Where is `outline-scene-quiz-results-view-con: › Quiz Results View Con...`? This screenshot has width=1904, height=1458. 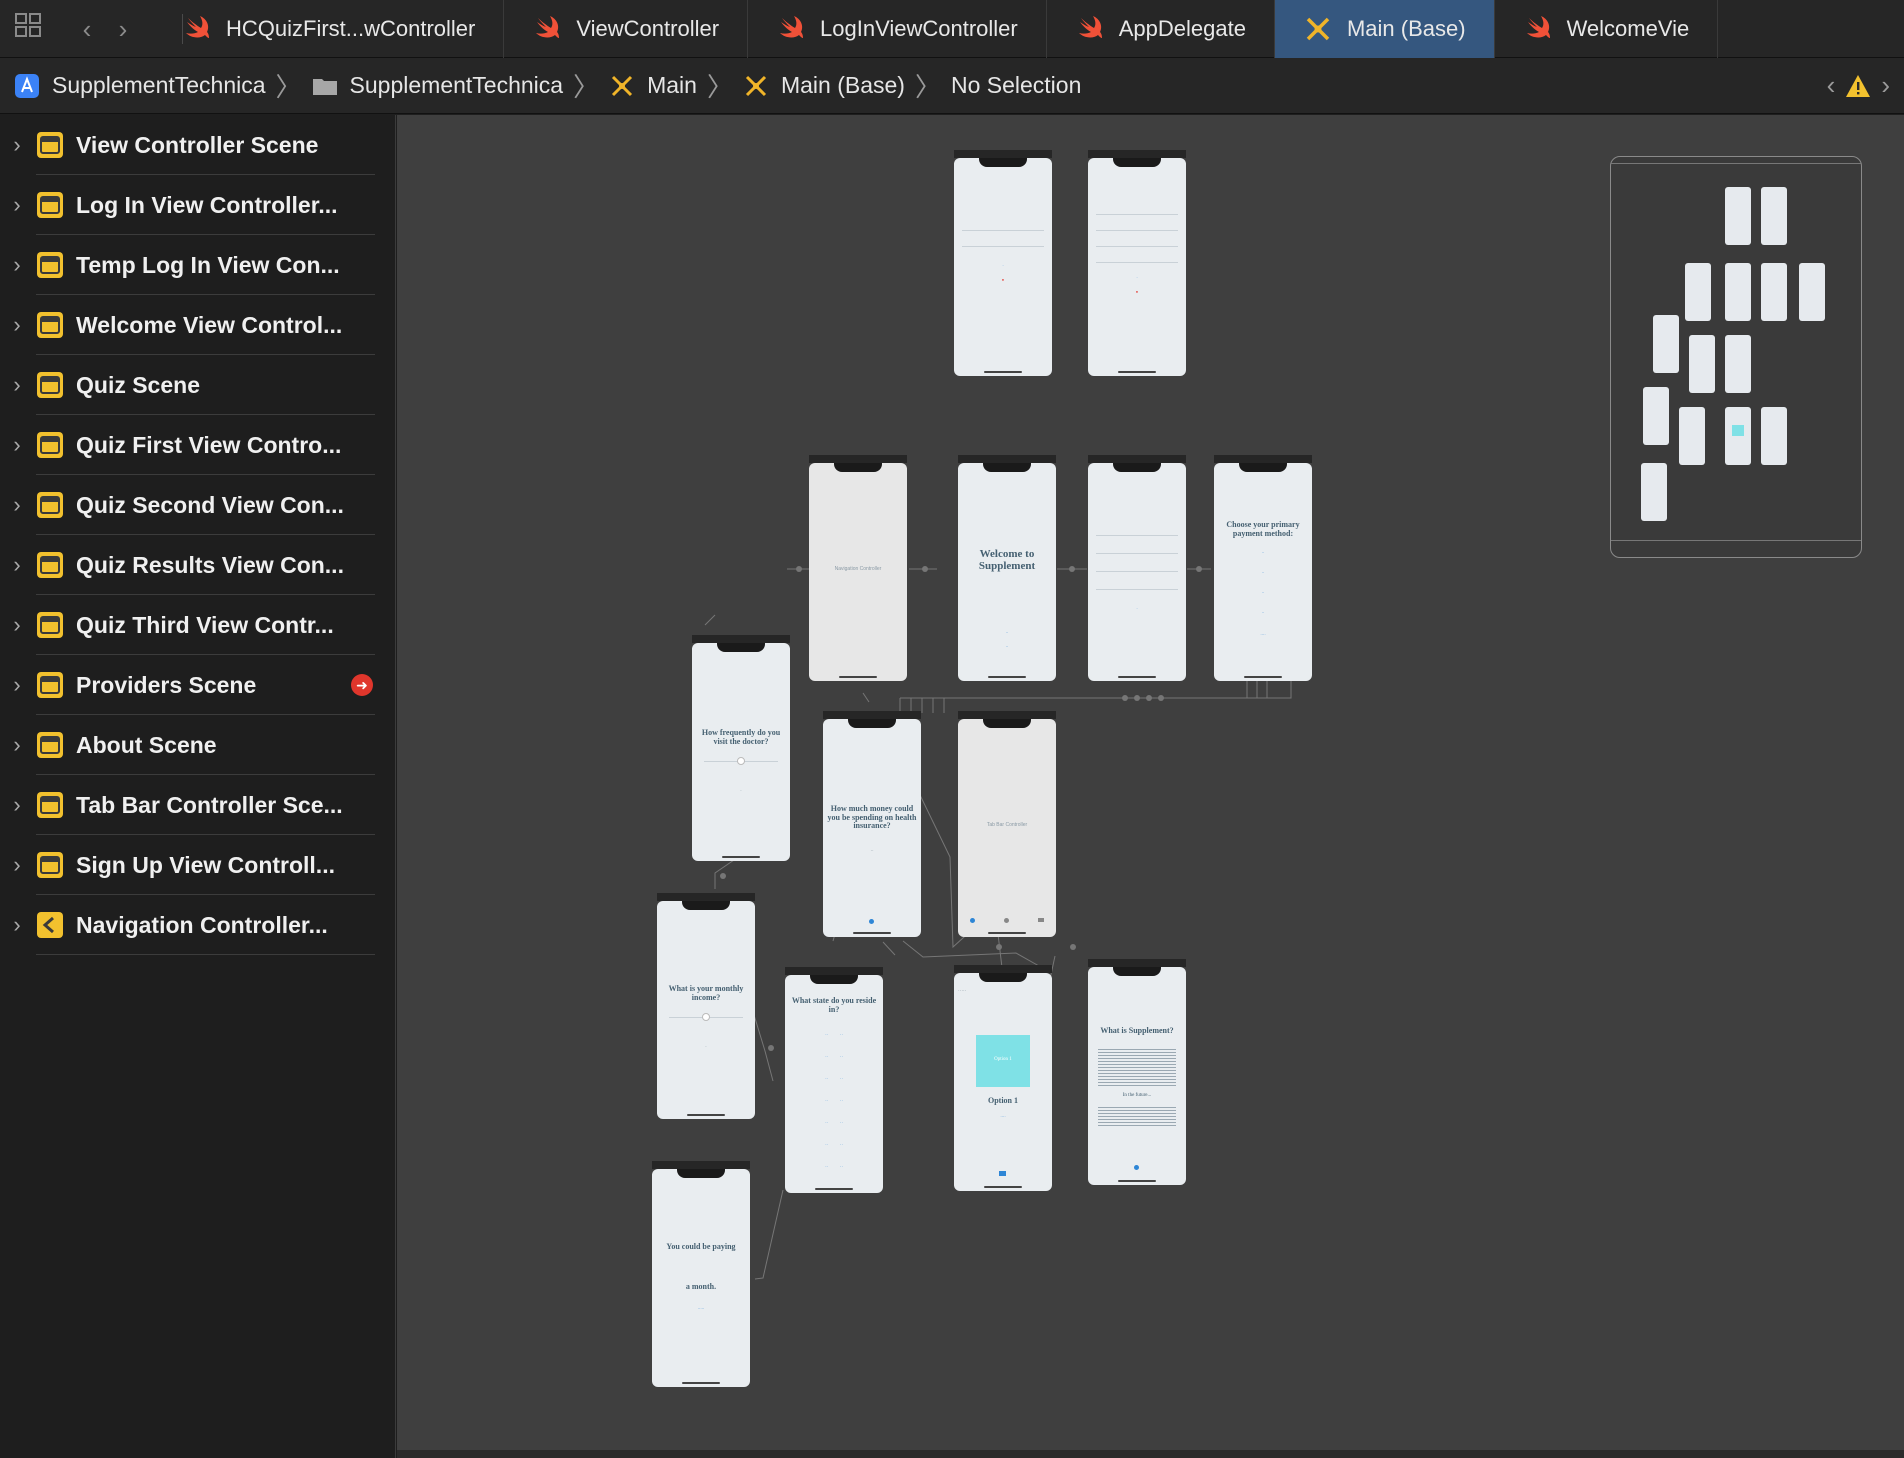
outline-scene-quiz-results-view-con: › Quiz Results View Con... is located at coordinates (197, 565).